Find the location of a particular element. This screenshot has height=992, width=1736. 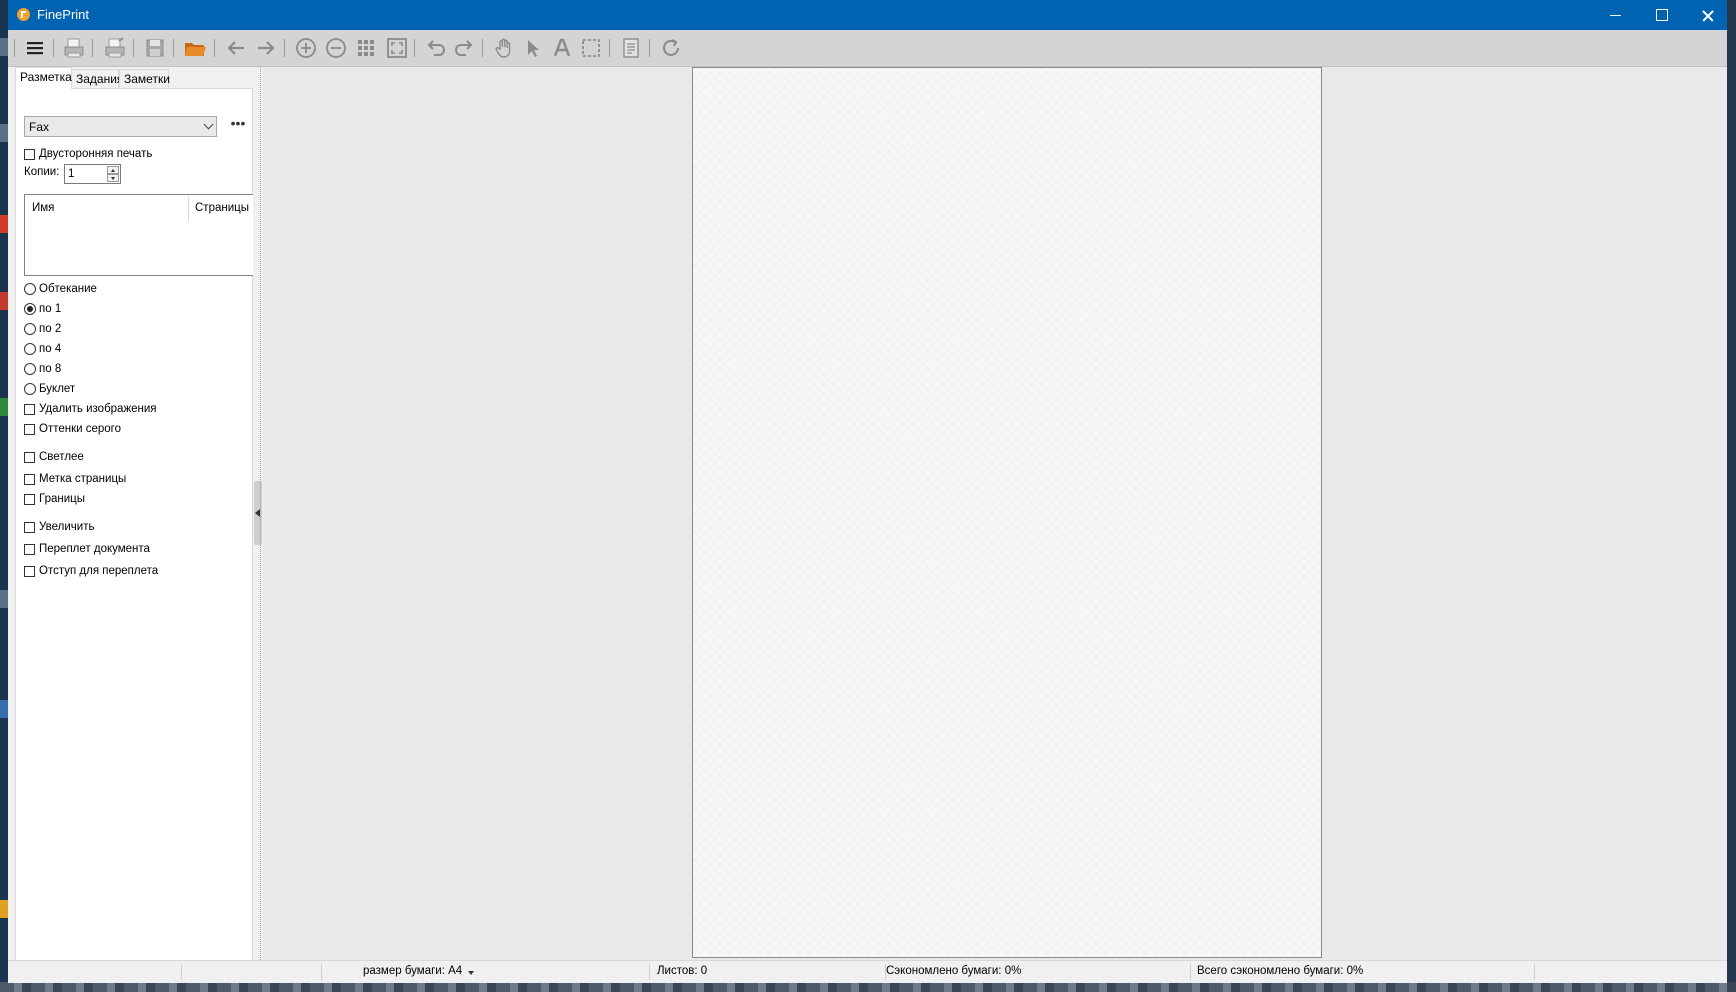

zoom-out-icon is located at coordinates (336, 48).